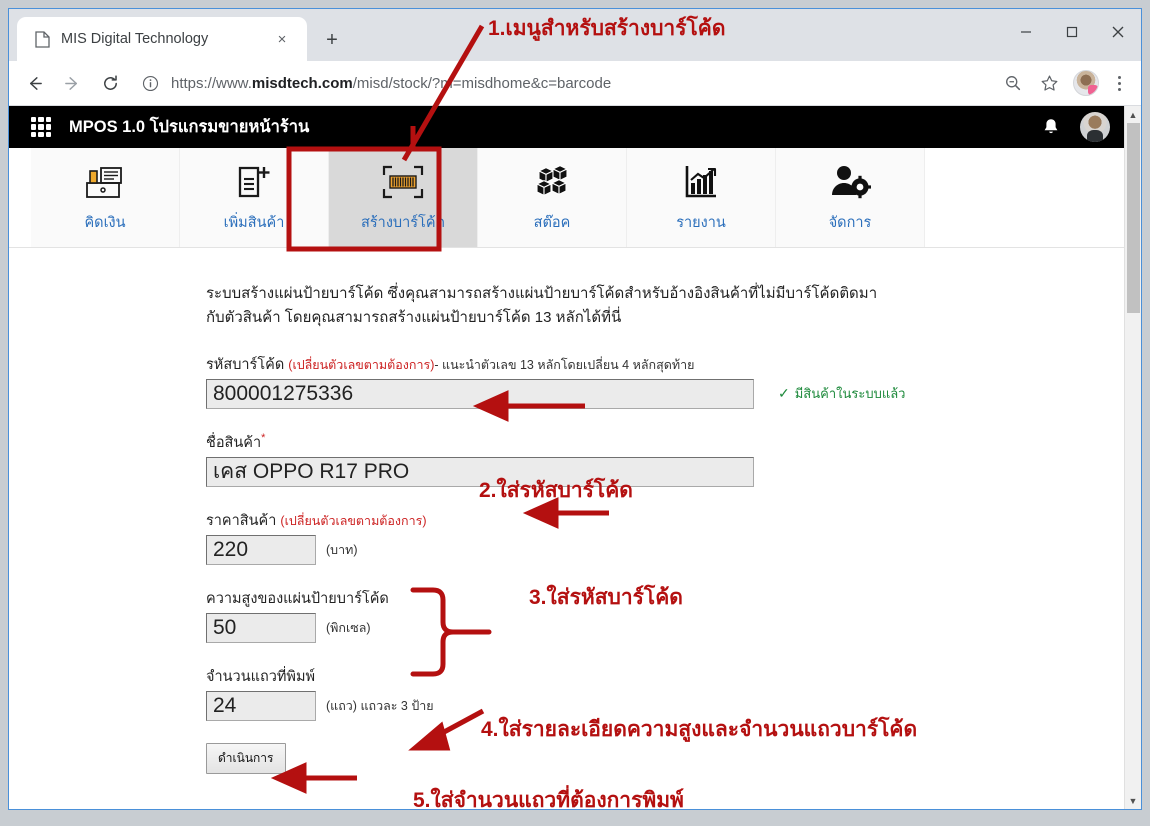 Image resolution: width=1150 pixels, height=826 pixels. What do you see at coordinates (1119, 83) in the screenshot?
I see `browser-menu-icon` at bounding box center [1119, 83].